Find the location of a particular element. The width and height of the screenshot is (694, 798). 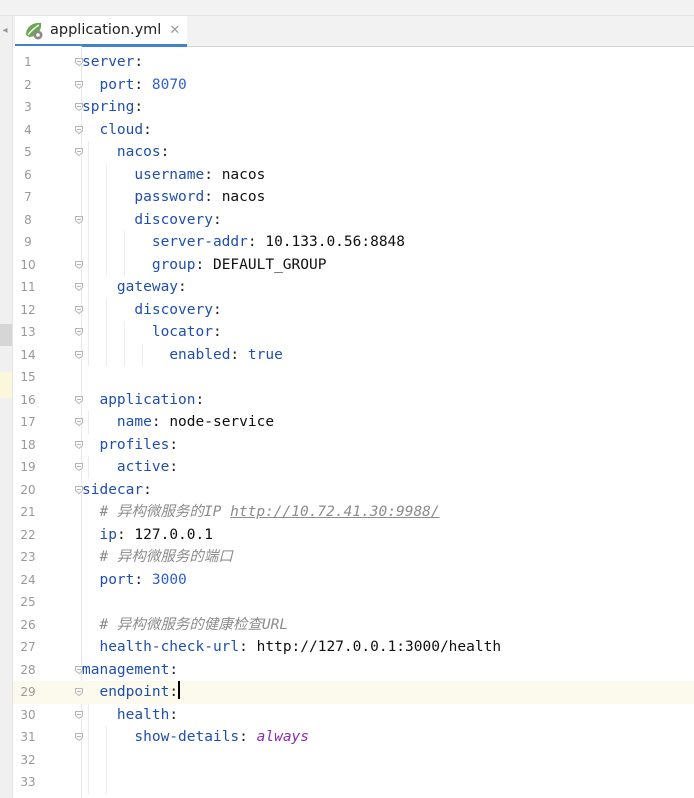

yaml-key: nacos is located at coordinates (138, 152).